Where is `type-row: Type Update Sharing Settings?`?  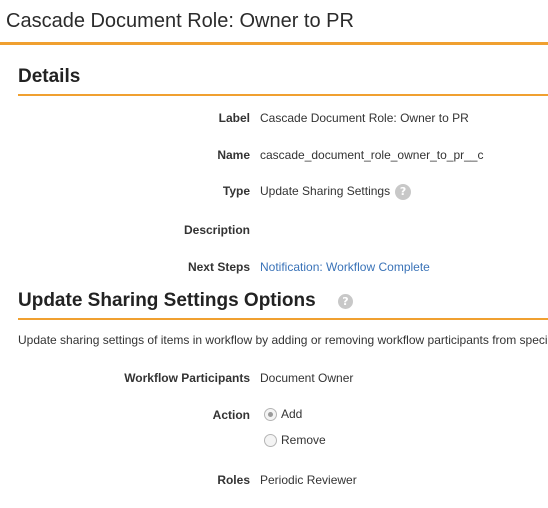 type-row: Type Update Sharing Settings? is located at coordinates (274, 193).